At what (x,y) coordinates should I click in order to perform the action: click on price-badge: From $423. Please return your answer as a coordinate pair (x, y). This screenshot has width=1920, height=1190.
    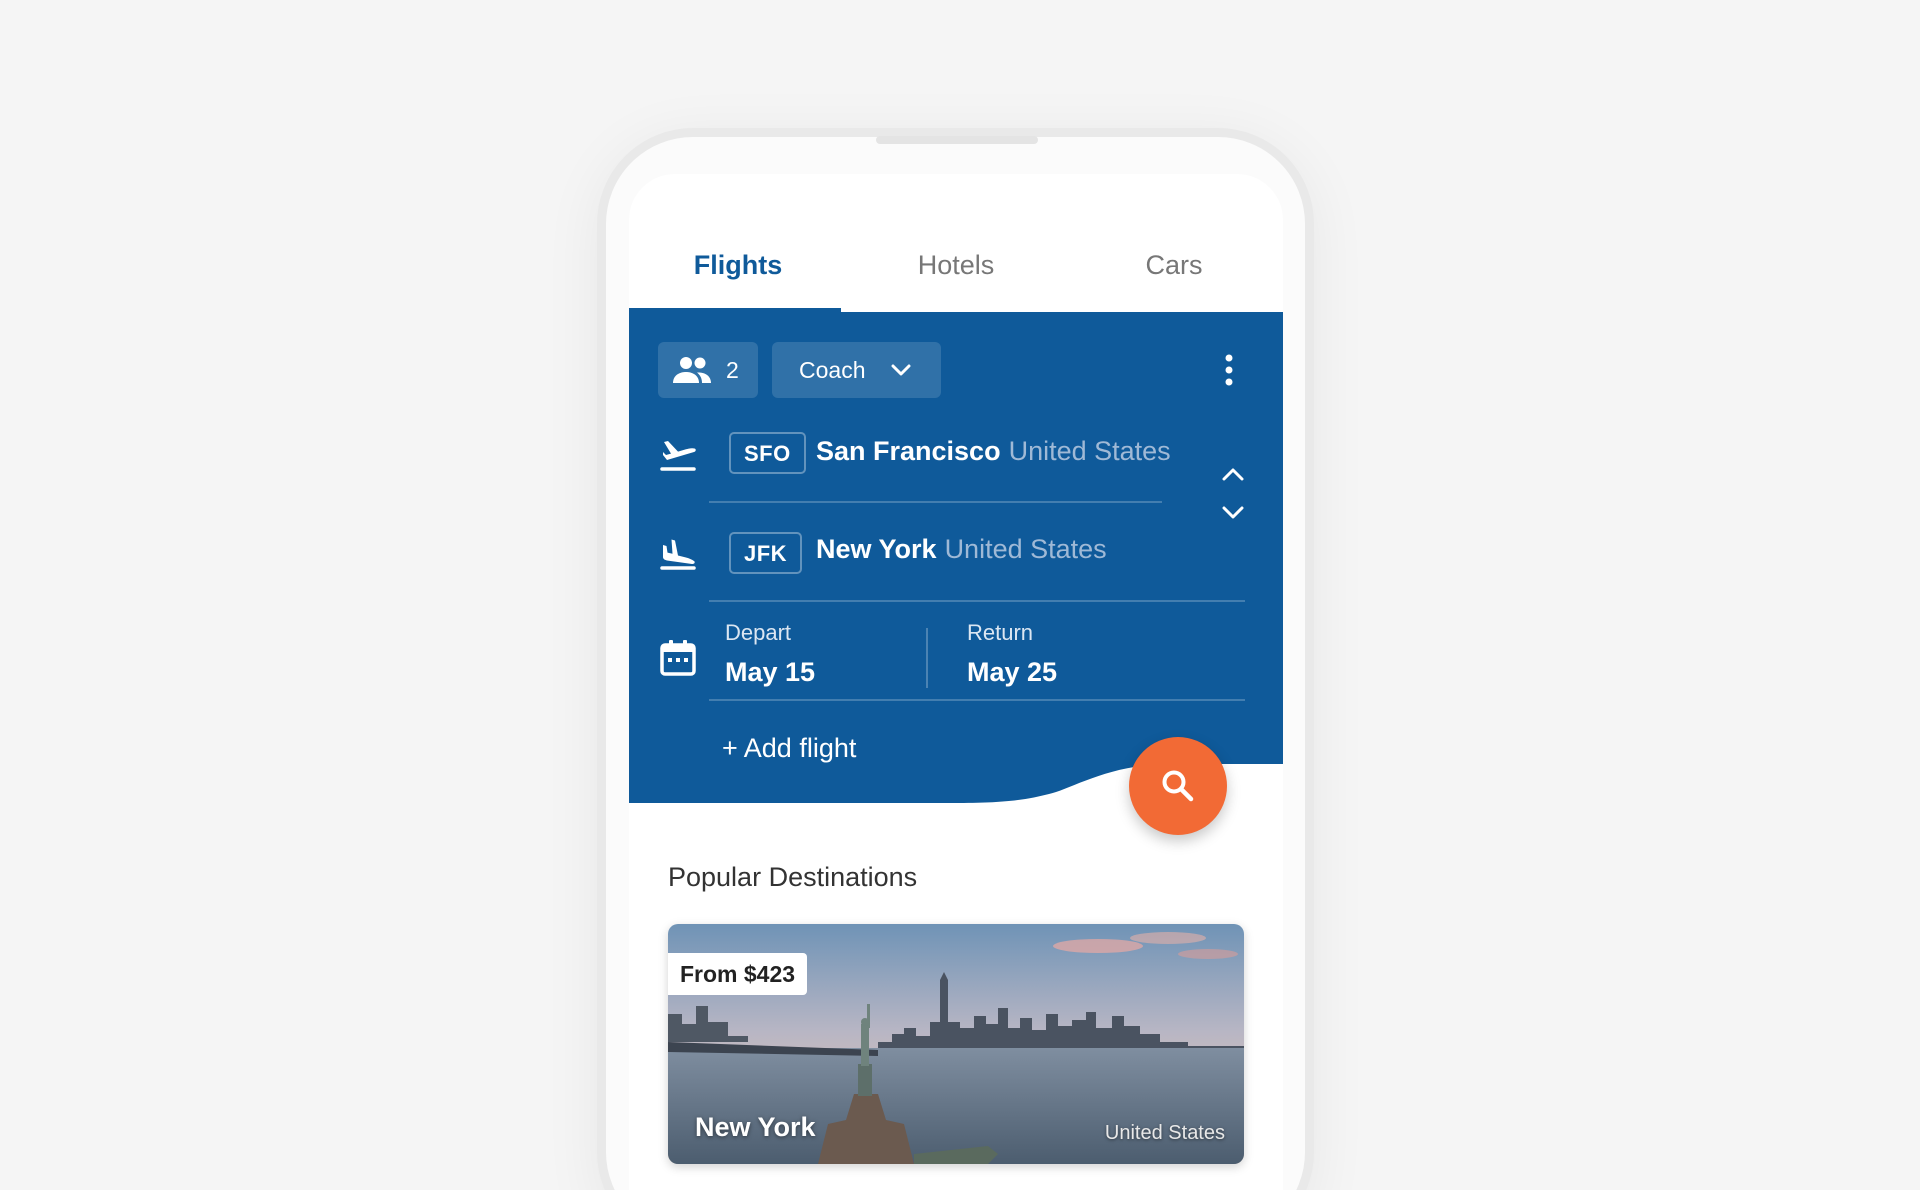
    Looking at the image, I should click on (738, 974).